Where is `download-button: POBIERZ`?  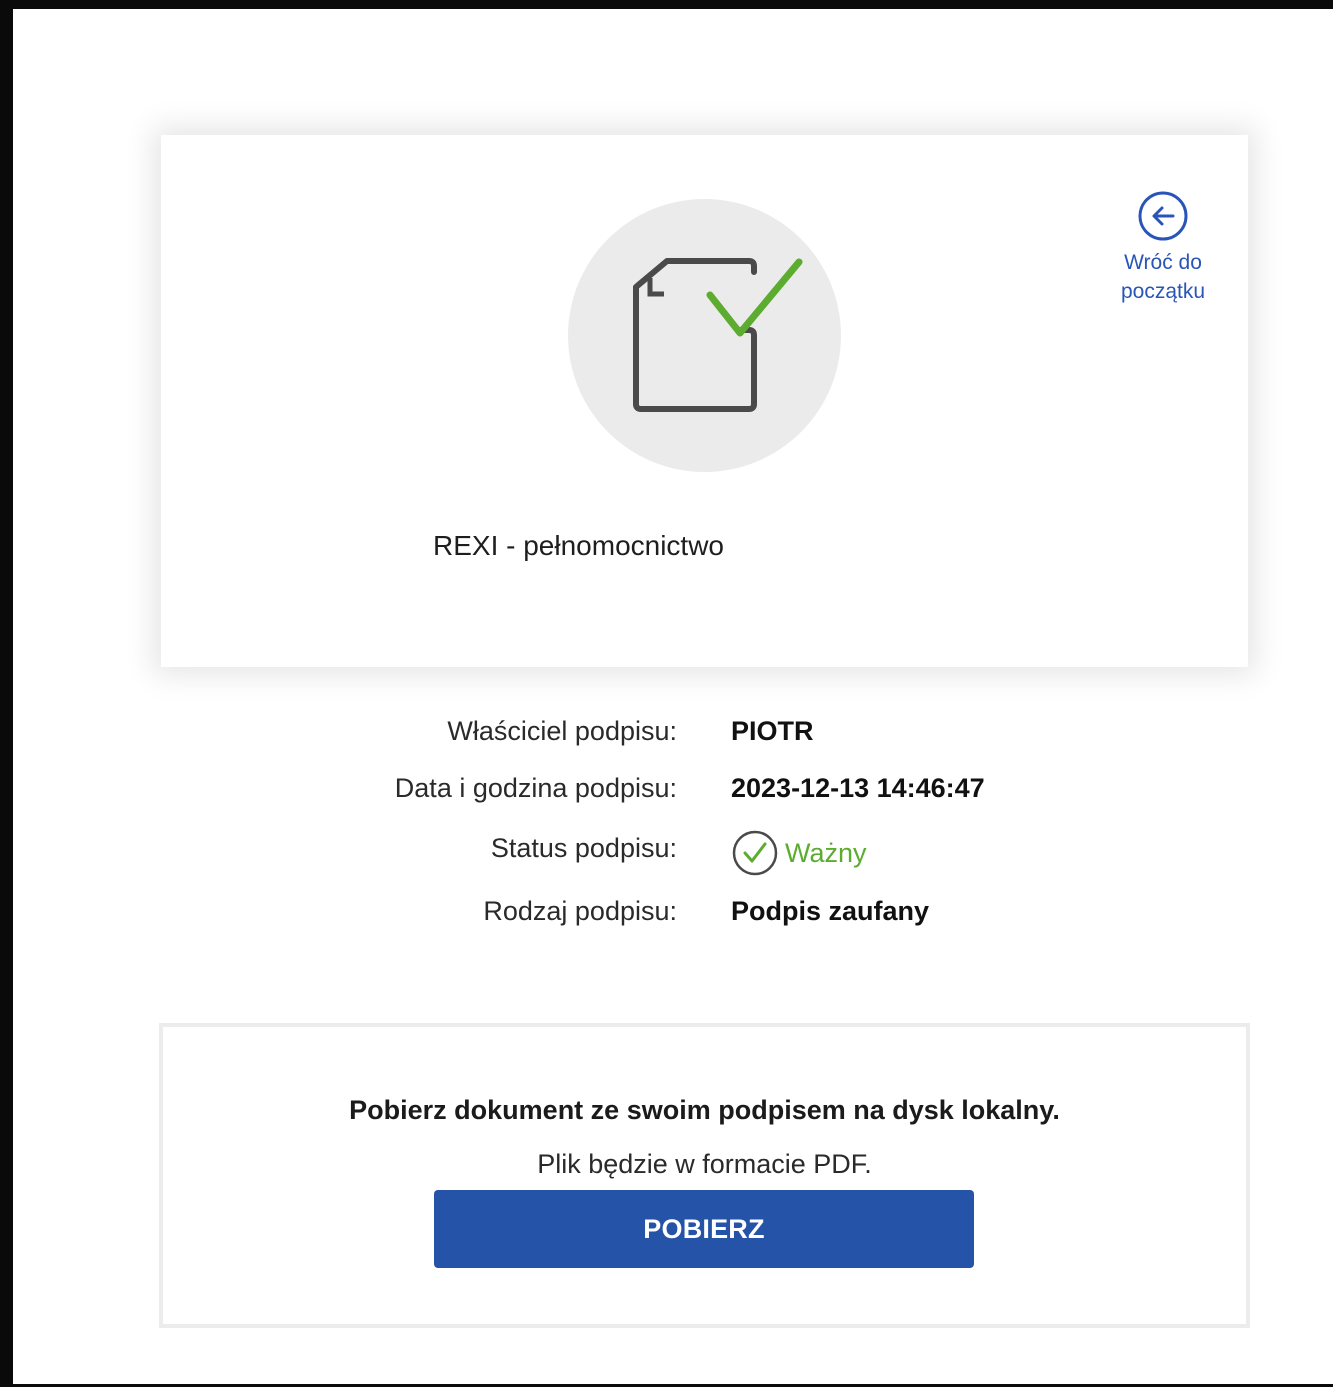
download-button: POBIERZ is located at coordinates (704, 1229).